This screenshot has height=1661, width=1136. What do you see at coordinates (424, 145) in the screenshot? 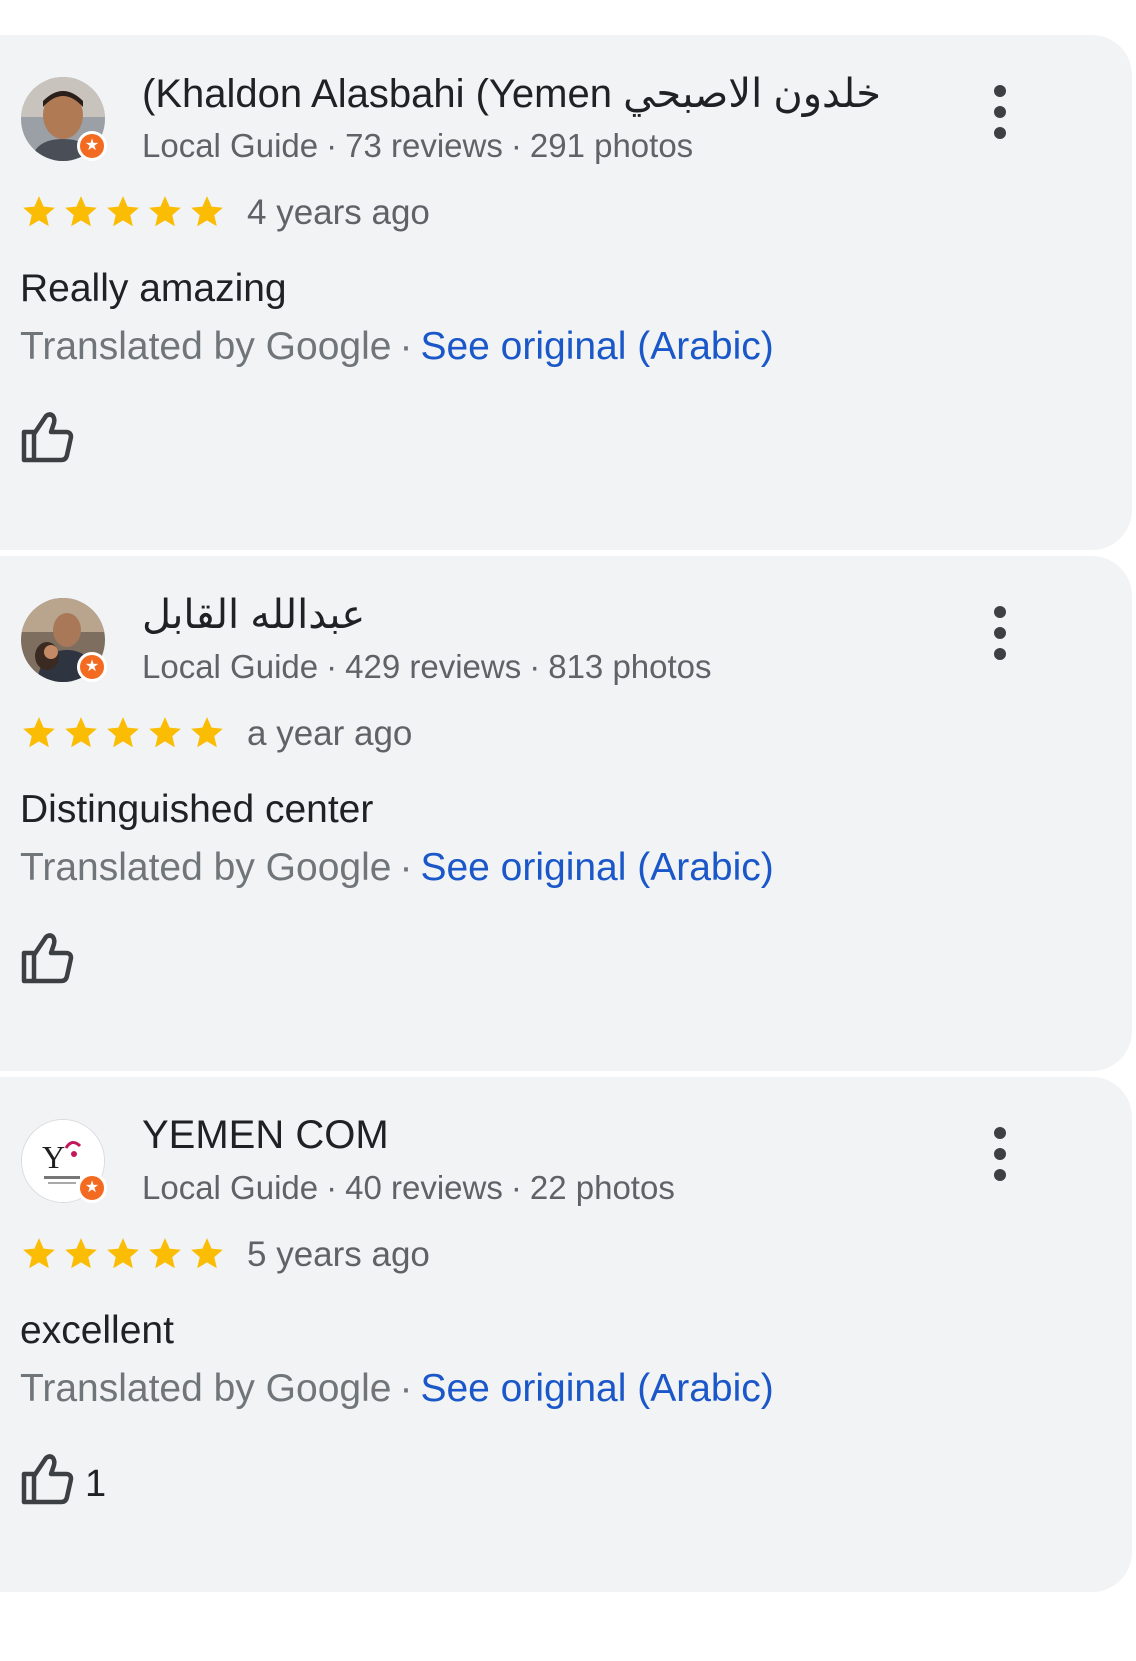
I see `reviews-count: 73 reviews` at bounding box center [424, 145].